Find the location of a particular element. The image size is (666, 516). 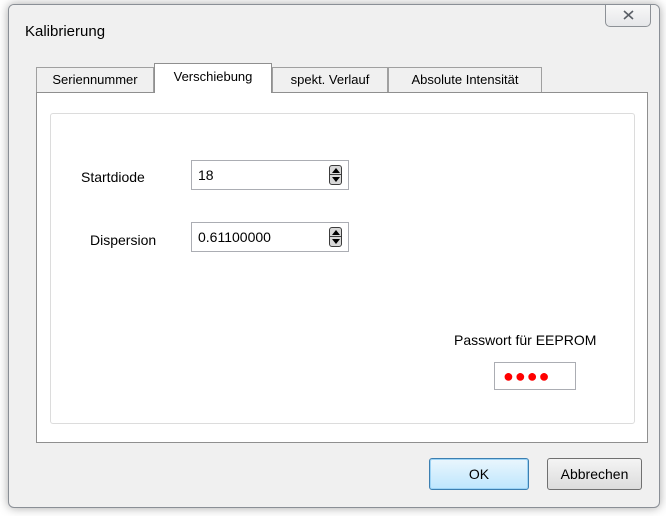

password-label: Passwort für EEPROM is located at coordinates (525, 340).